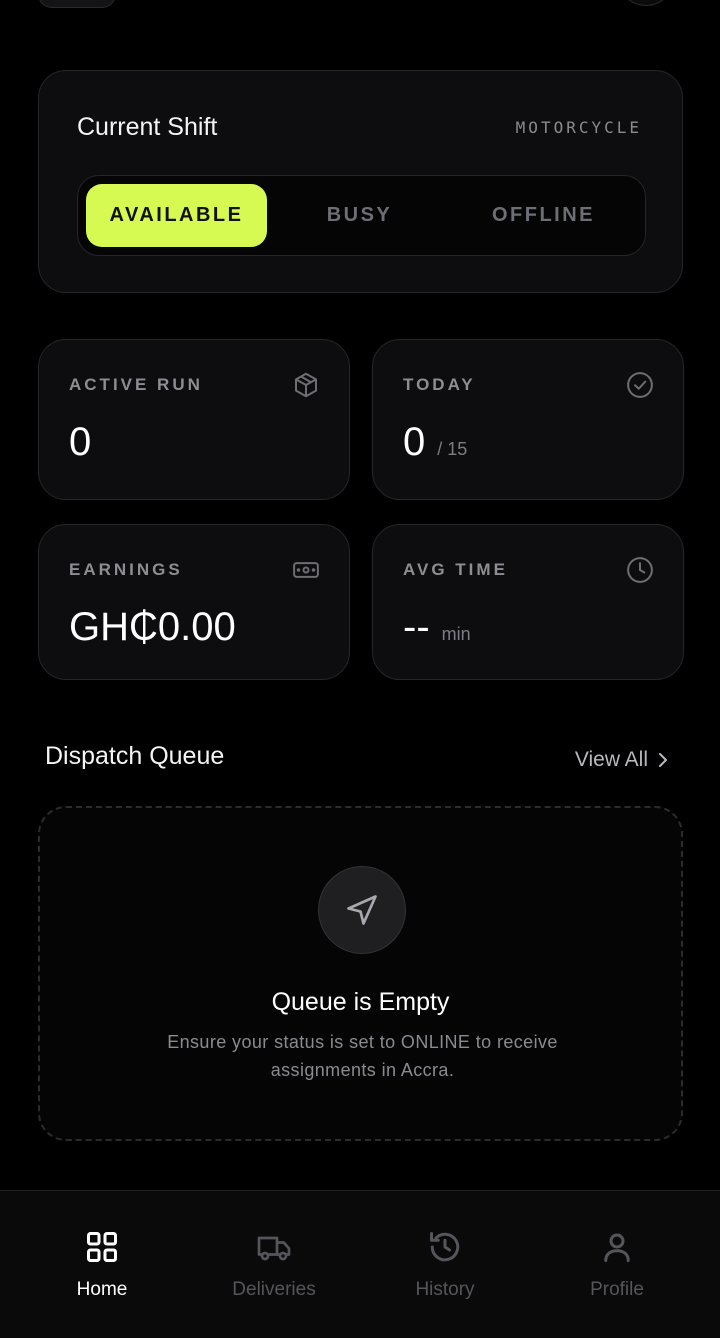  What do you see at coordinates (152, 627) in the screenshot?
I see `stat-value: GH₵0.00` at bounding box center [152, 627].